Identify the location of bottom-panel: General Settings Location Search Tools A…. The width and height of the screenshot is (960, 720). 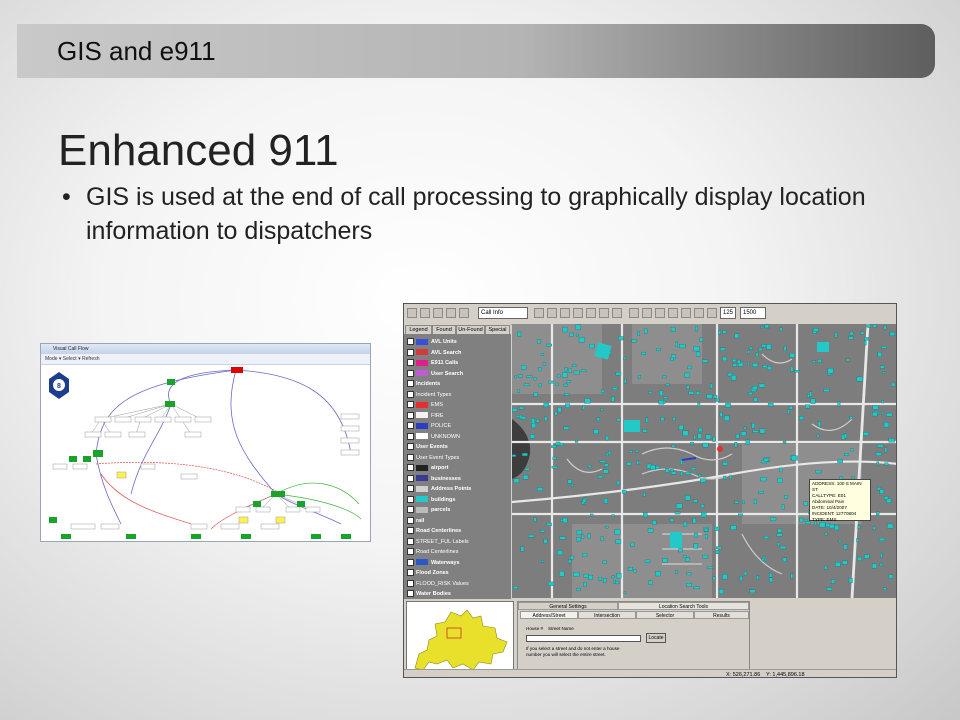
(650, 637).